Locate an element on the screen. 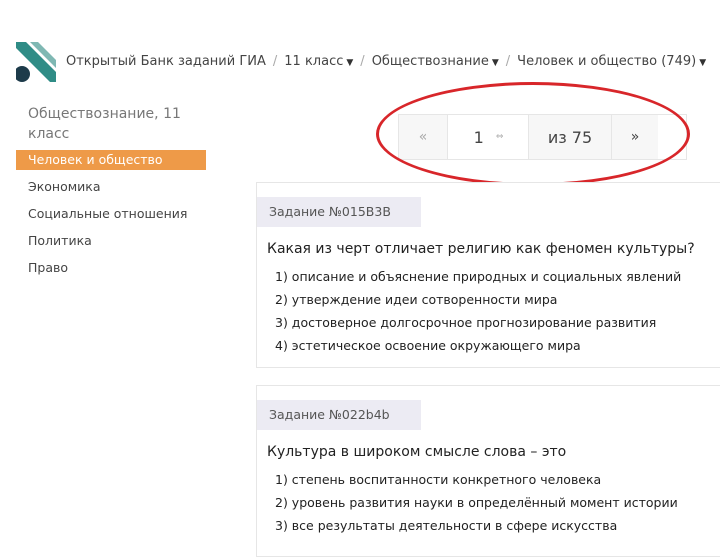  sidebar-item-economy: Экономика is located at coordinates (103, 187).